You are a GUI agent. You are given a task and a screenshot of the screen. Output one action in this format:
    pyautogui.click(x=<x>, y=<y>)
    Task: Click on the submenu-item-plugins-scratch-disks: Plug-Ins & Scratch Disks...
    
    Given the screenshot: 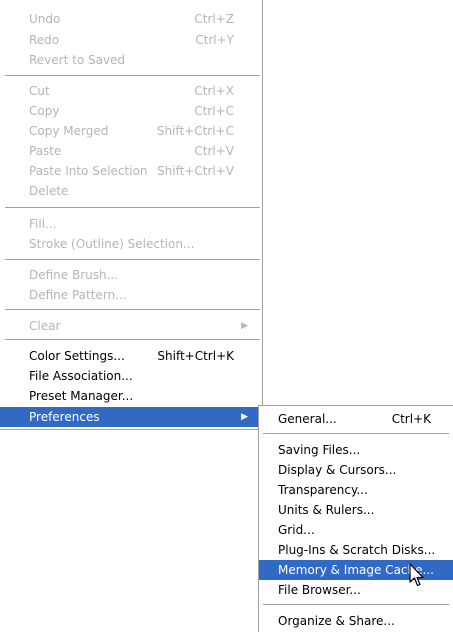 What is the action you would take?
    pyautogui.click(x=356, y=550)
    